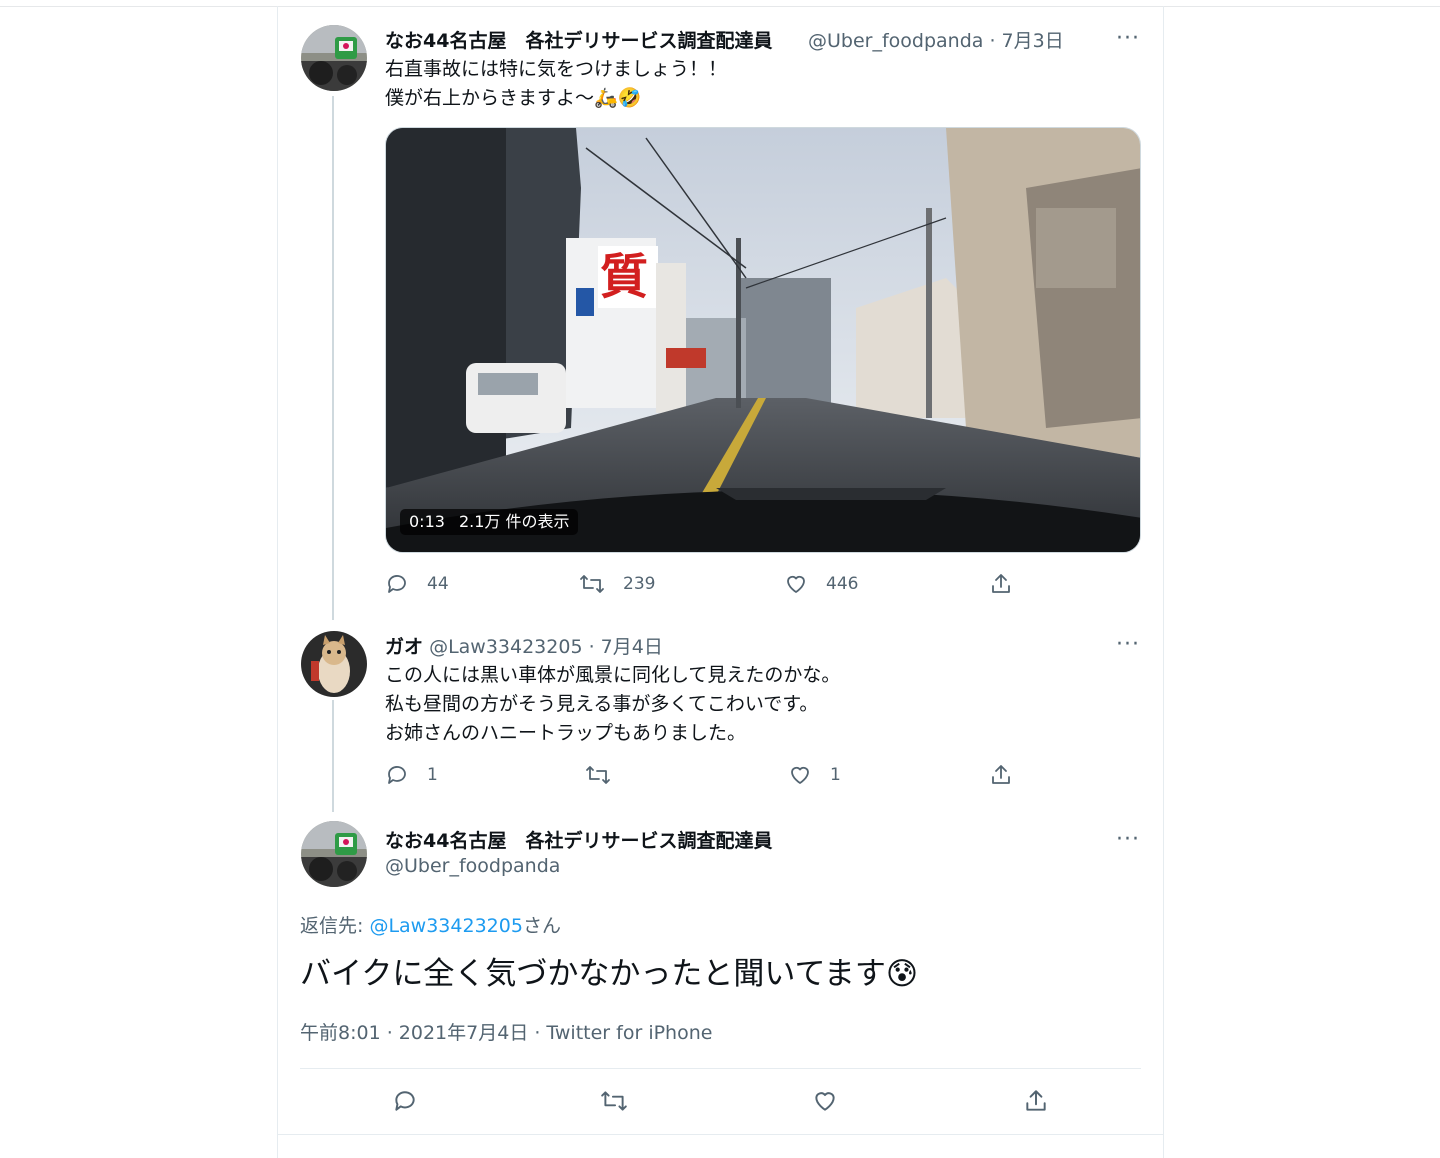 The height and width of the screenshot is (1158, 1440). What do you see at coordinates (617, 584) in the screenshot?
I see `retweet-button: 239` at bounding box center [617, 584].